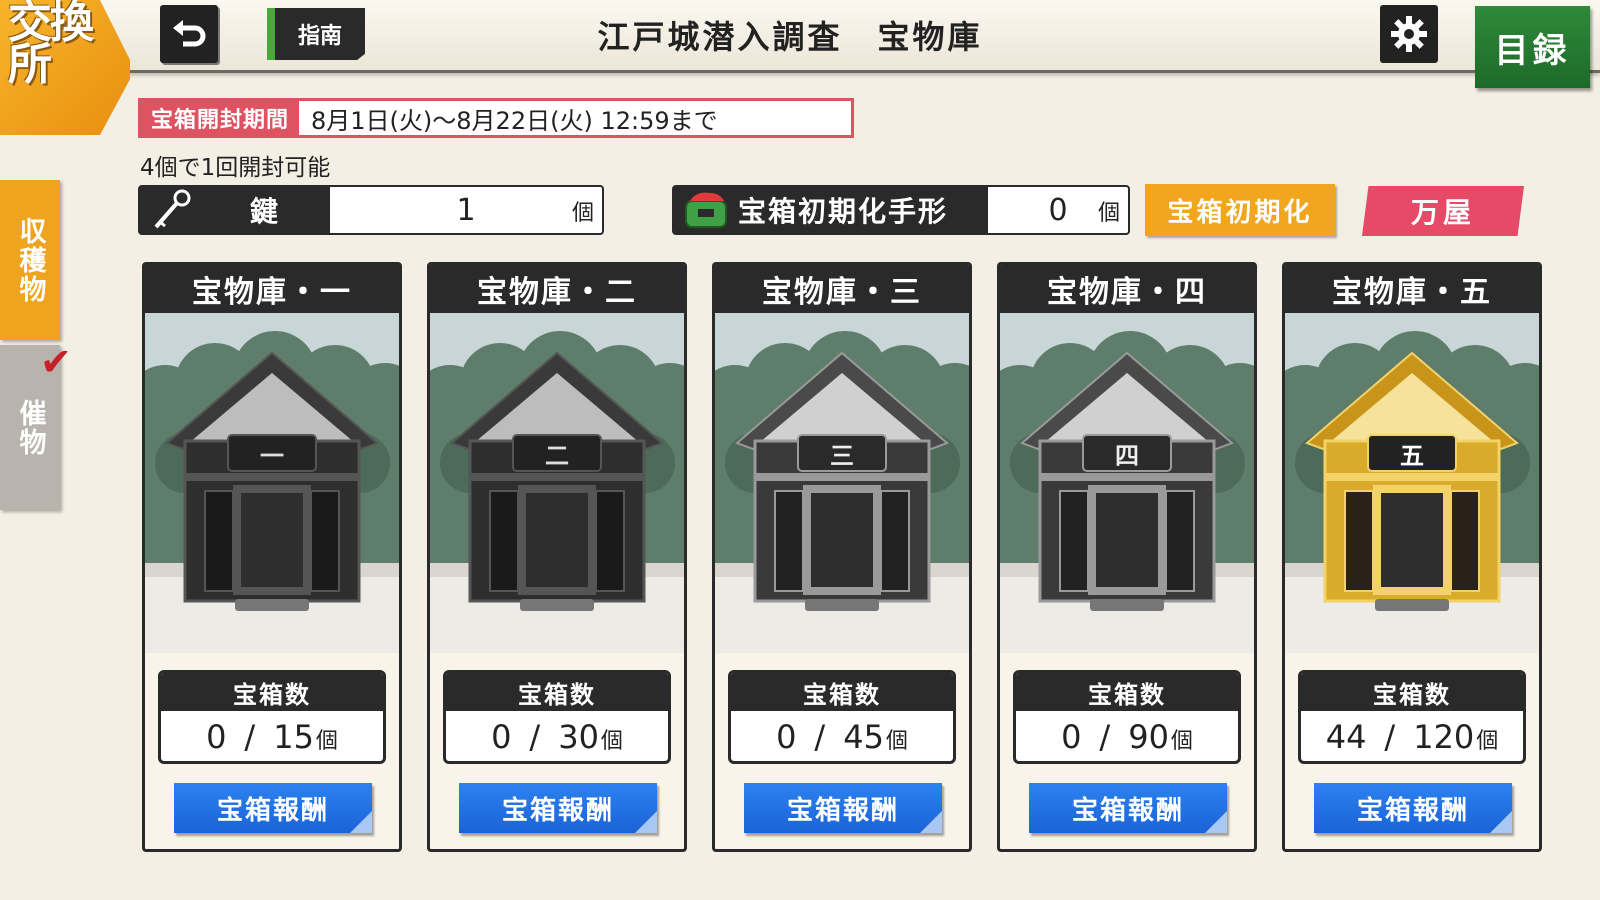 Image resolution: width=1600 pixels, height=900 pixels. I want to click on vault-title: 宝物庫・四, so click(1127, 289).